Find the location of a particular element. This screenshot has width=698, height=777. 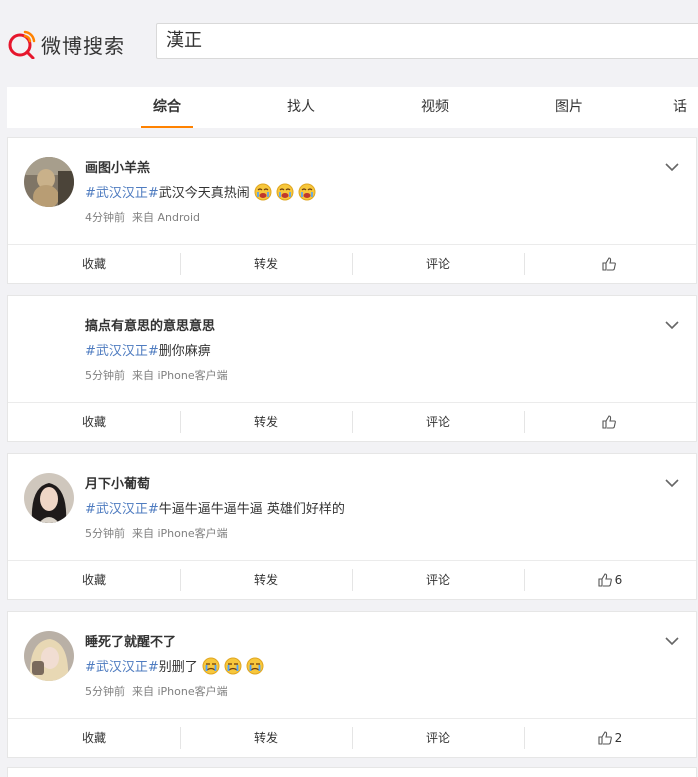

tab-videos: 视频 is located at coordinates (435, 107).